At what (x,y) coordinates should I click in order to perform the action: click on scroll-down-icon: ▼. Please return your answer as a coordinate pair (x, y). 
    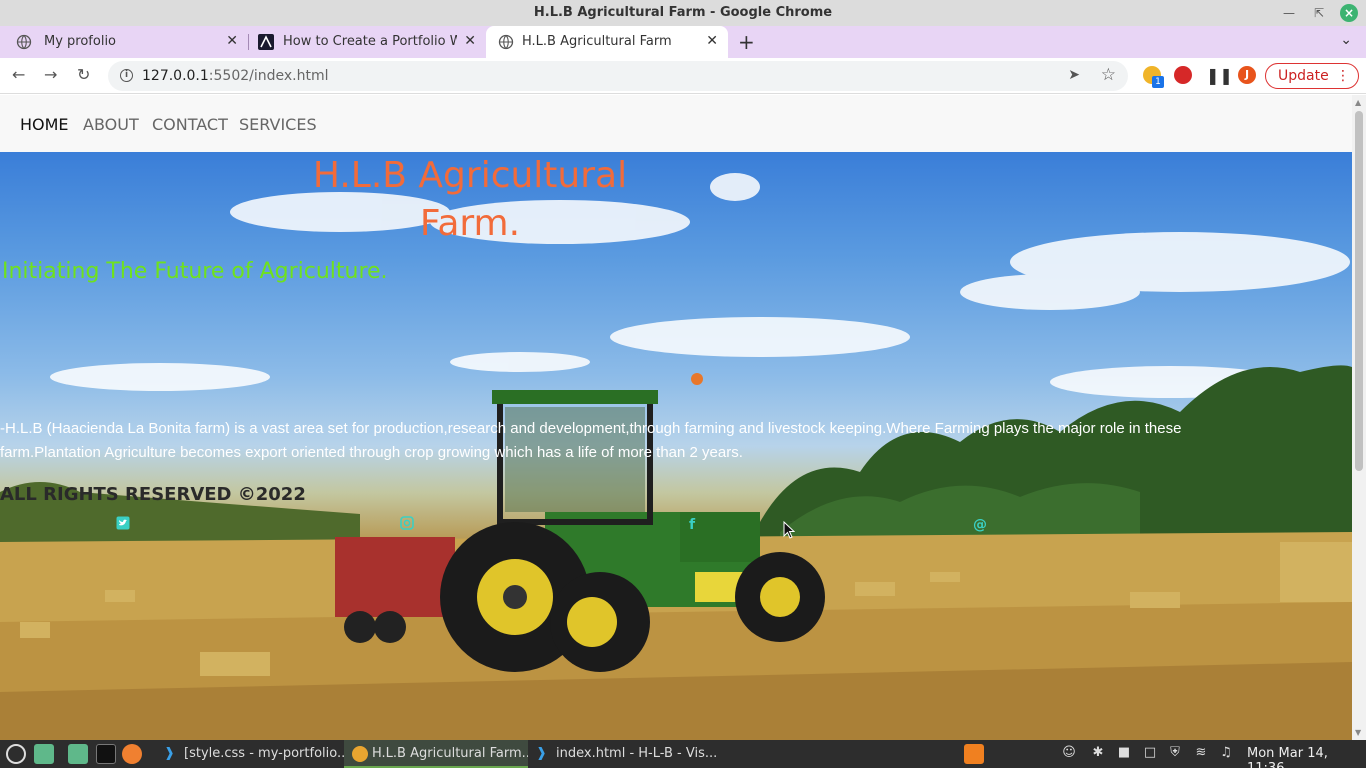
    Looking at the image, I should click on (1358, 732).